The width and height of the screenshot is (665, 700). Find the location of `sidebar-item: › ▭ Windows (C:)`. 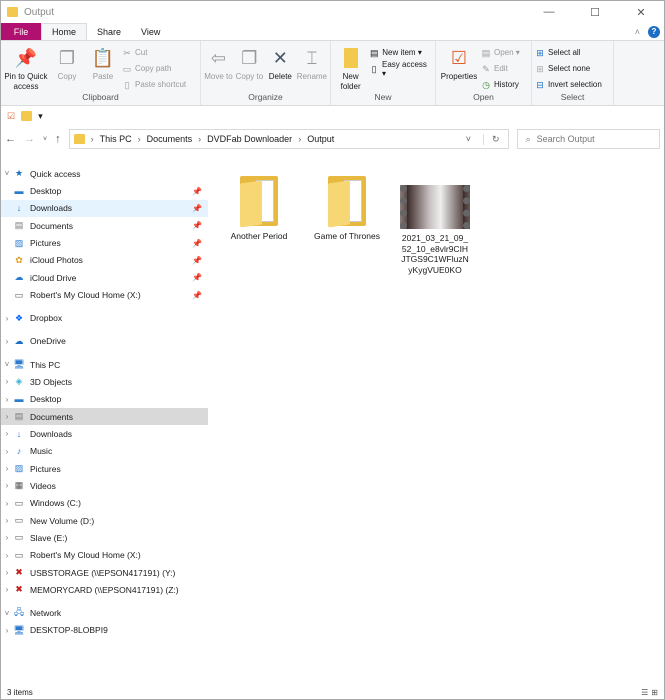

sidebar-item: › ▭ Windows (C:) is located at coordinates (104, 503).